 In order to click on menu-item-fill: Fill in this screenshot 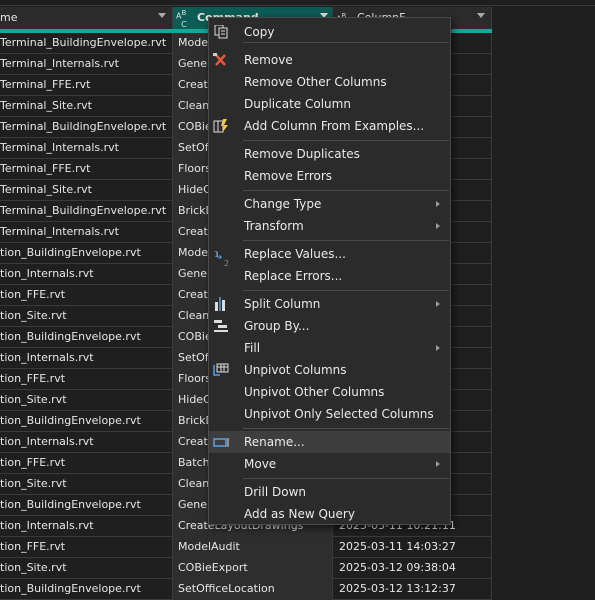, I will do `click(329, 348)`.